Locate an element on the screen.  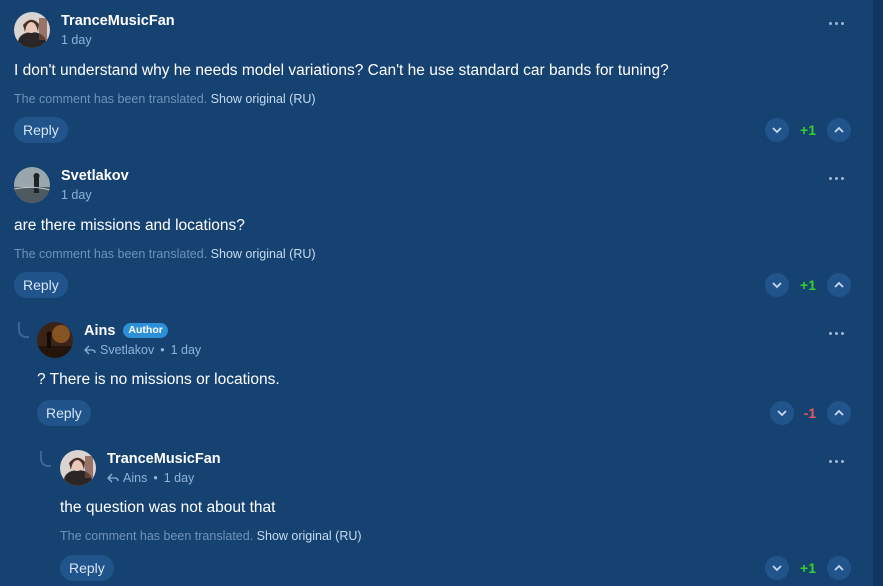
scrollbar is located at coordinates (878, 293).